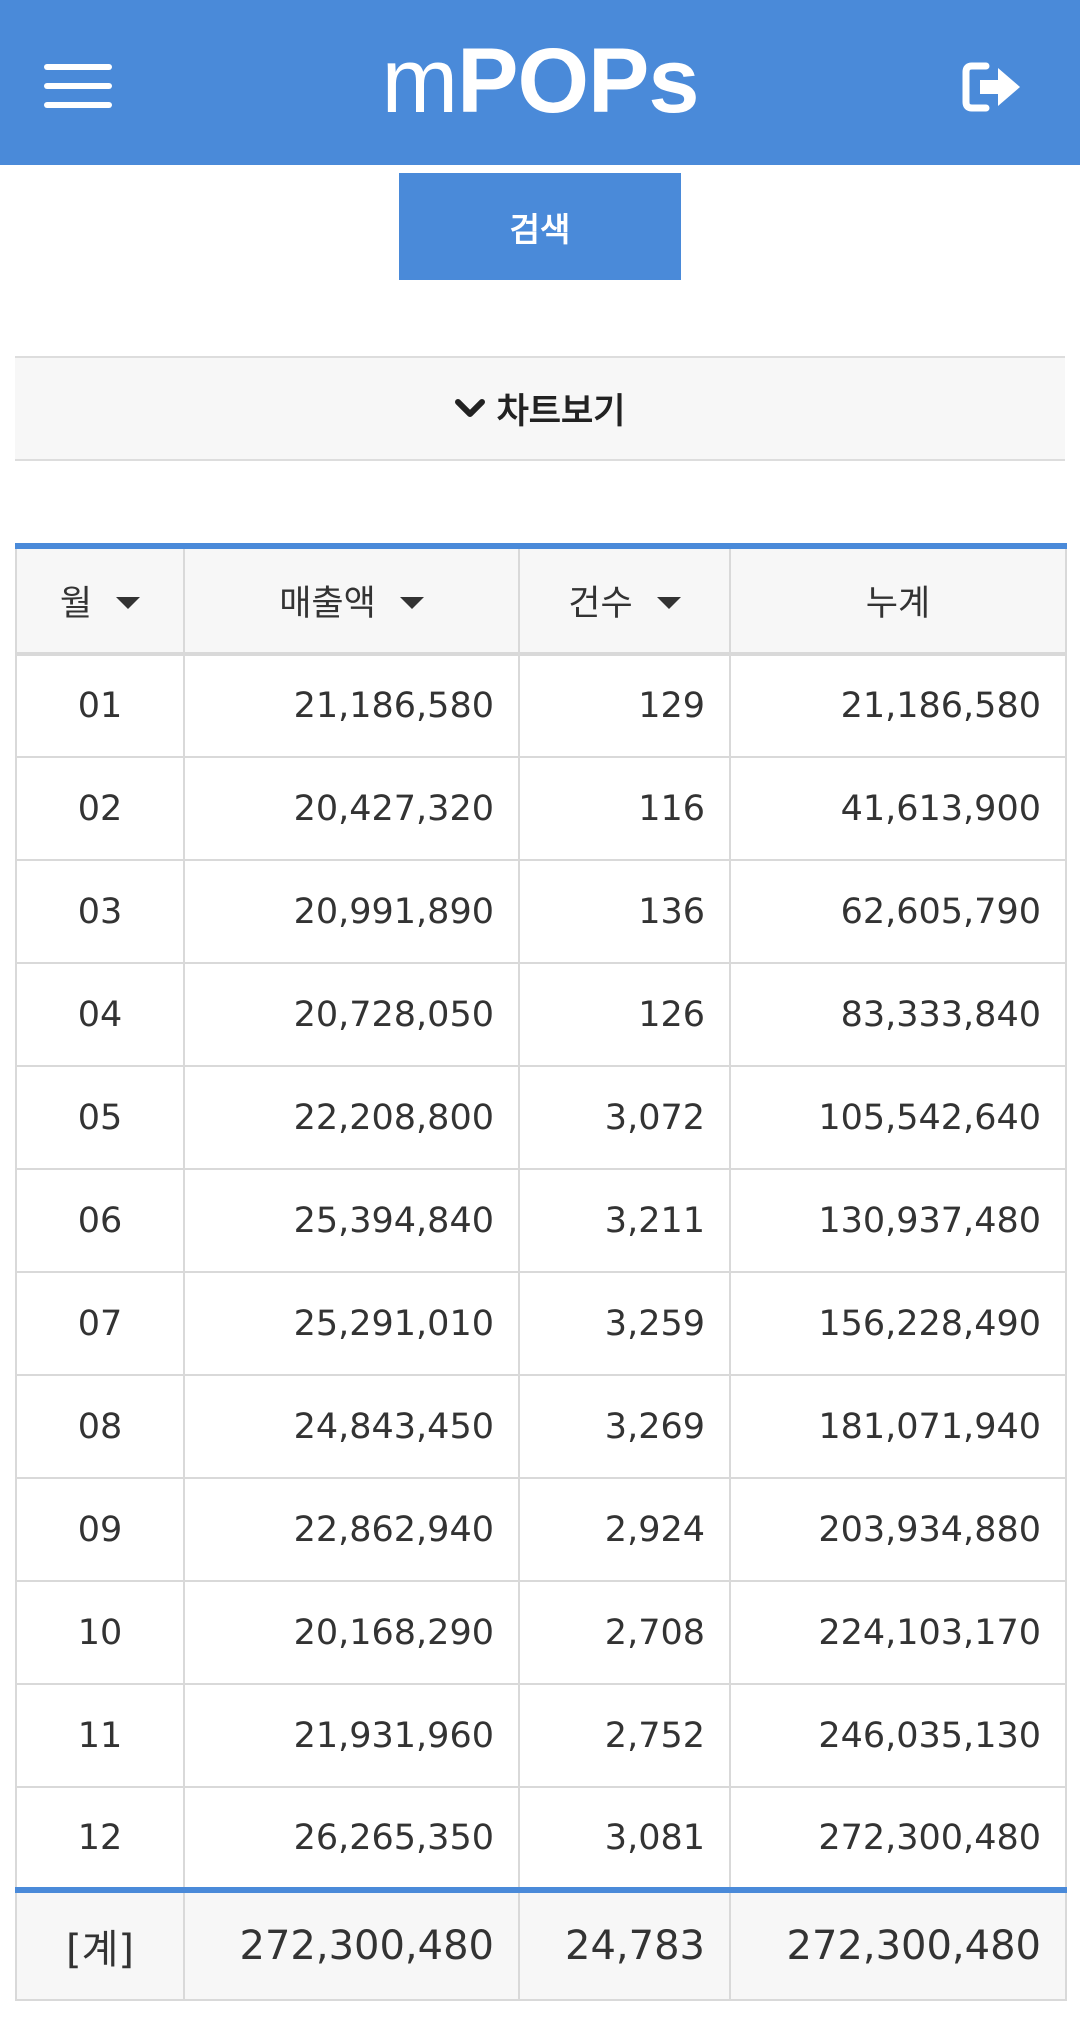  What do you see at coordinates (600, 604) in the screenshot?
I see `column-header-label: 건수` at bounding box center [600, 604].